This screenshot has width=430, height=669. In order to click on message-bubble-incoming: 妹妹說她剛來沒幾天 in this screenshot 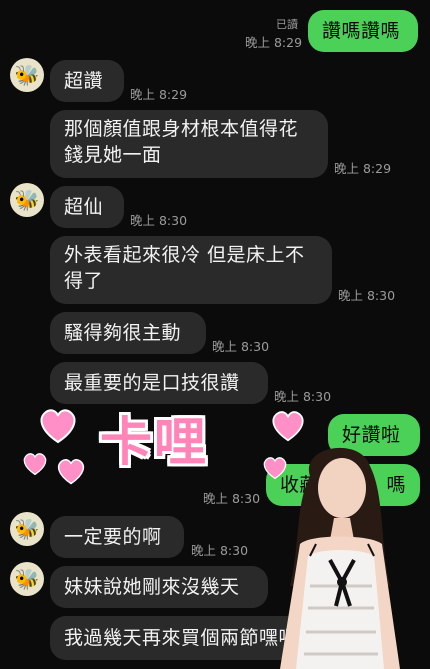, I will do `click(159, 587)`.